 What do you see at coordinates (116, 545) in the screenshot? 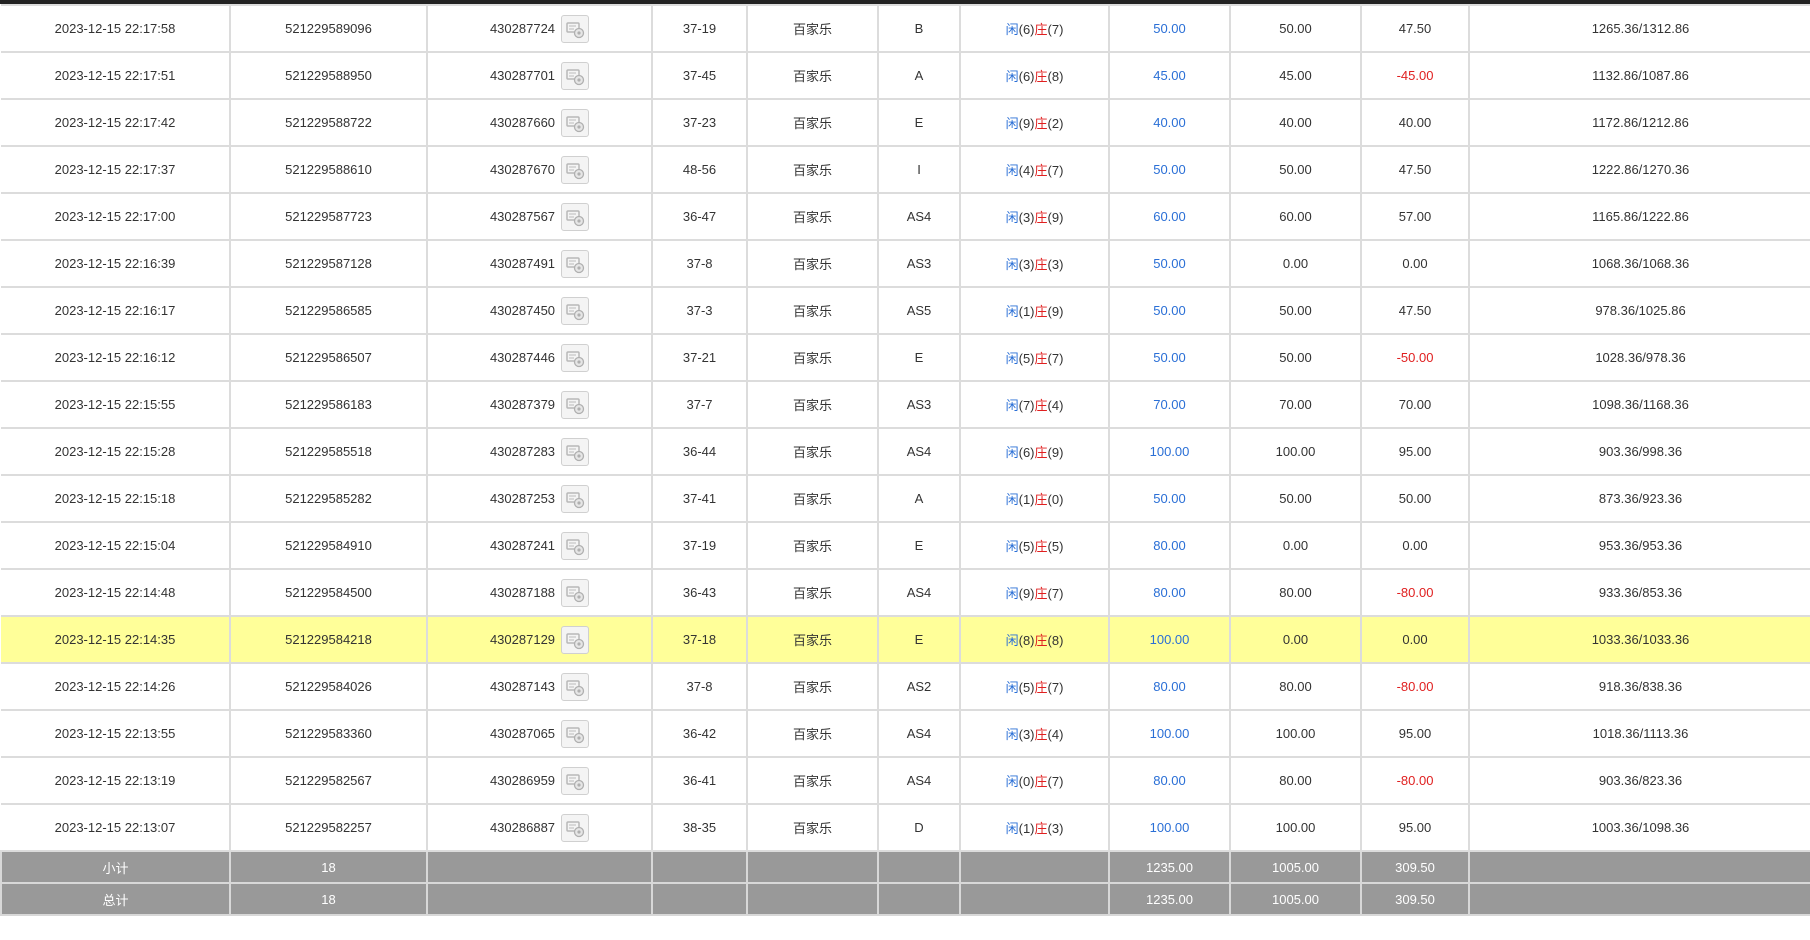
I see `bet-time: 2023-12-15 22:15:04` at bounding box center [116, 545].